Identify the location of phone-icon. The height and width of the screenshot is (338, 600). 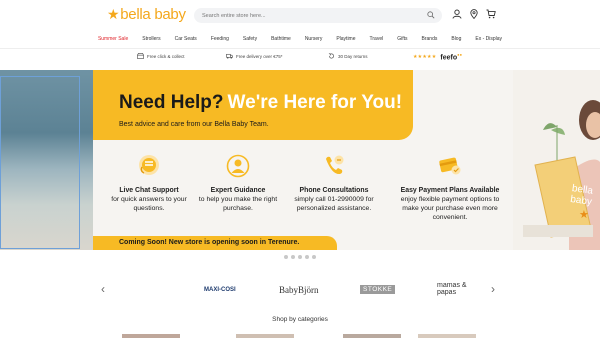
(335, 165).